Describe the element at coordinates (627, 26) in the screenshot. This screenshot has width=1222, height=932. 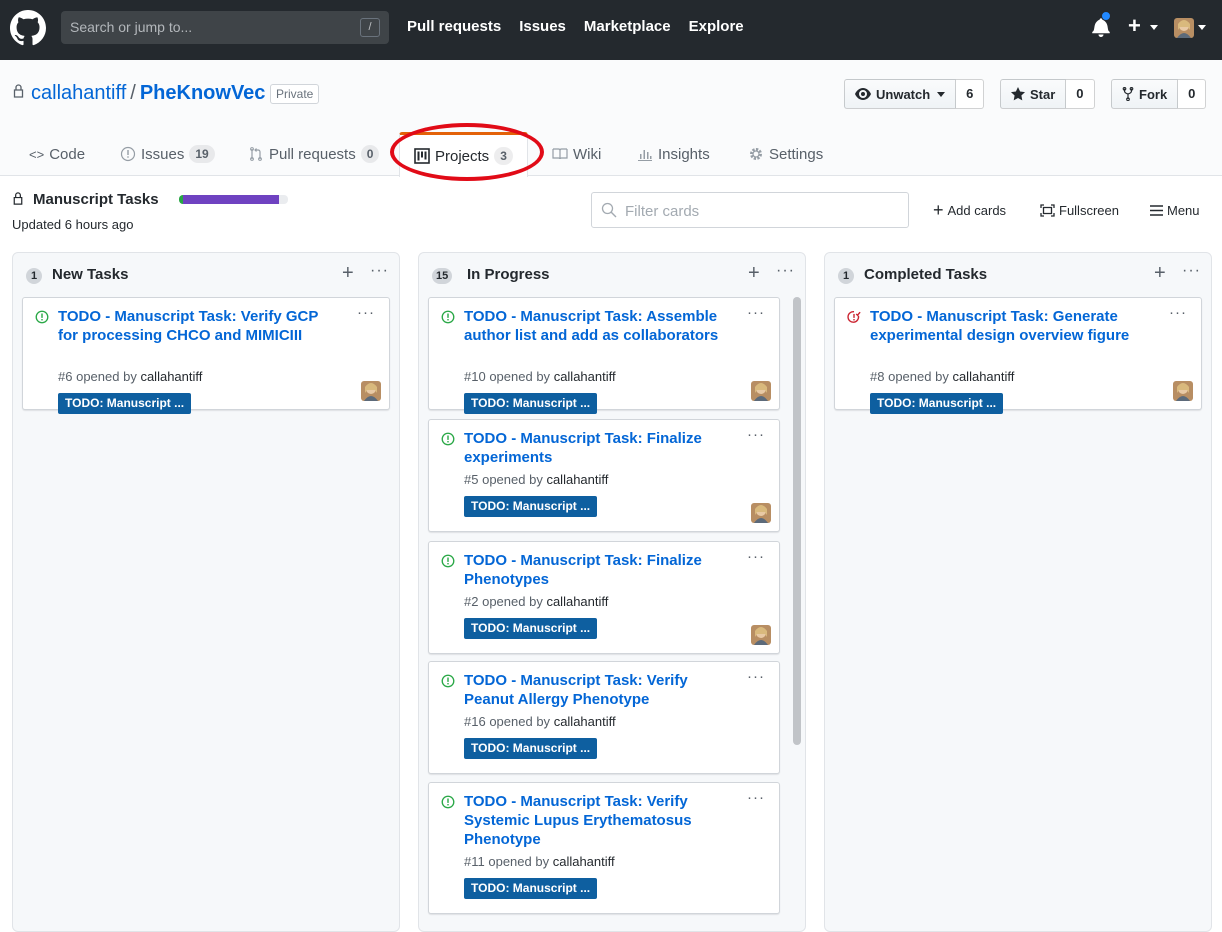
I see `nav-marketplace: Marketplace` at that location.